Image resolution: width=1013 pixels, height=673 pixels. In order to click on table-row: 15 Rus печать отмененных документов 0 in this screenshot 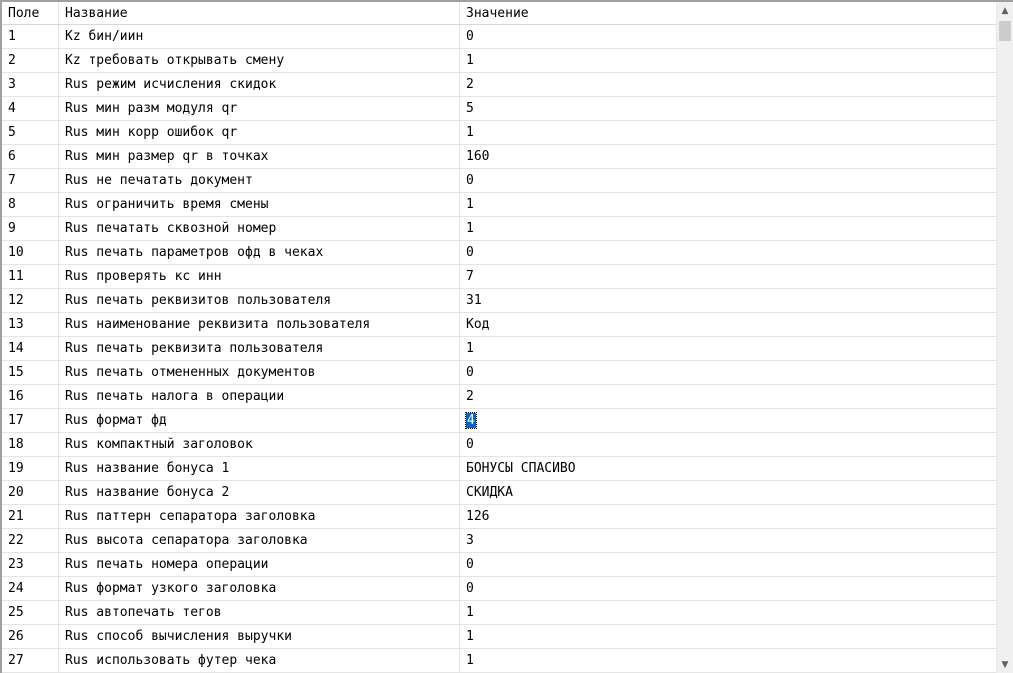, I will do `click(499, 373)`.